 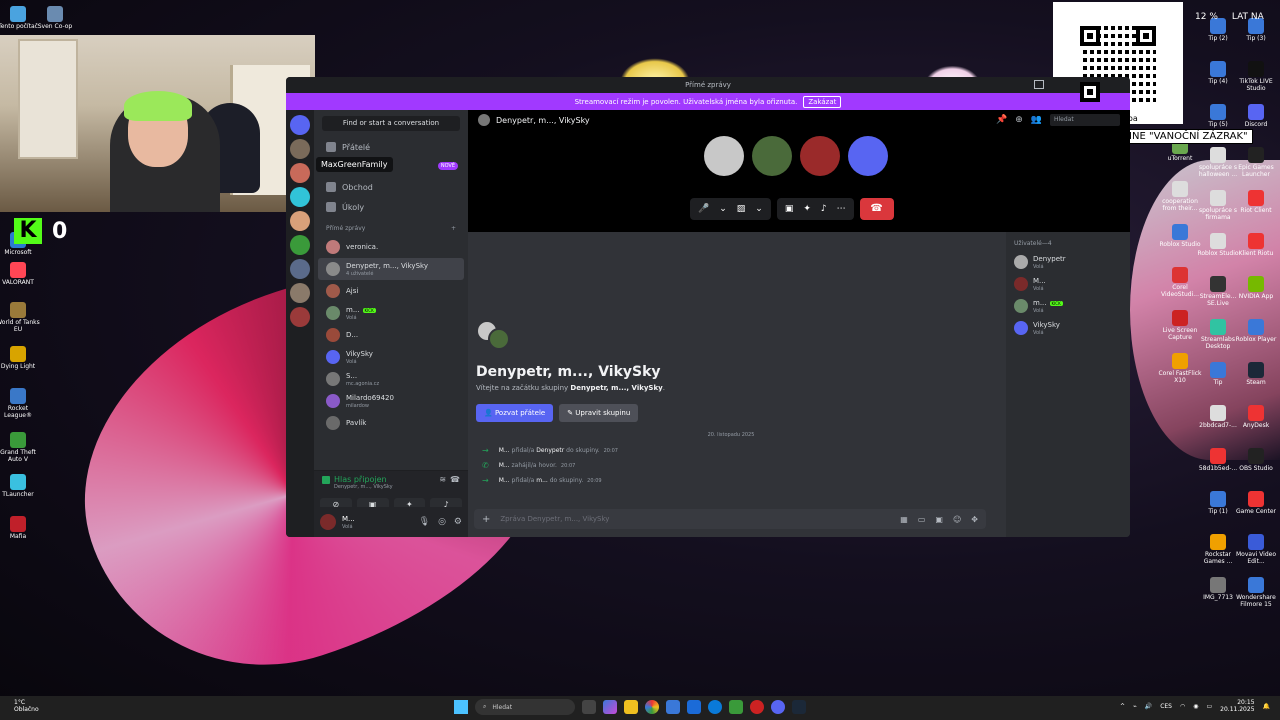 What do you see at coordinates (461, 707) in the screenshot?
I see `windows-start-icon` at bounding box center [461, 707].